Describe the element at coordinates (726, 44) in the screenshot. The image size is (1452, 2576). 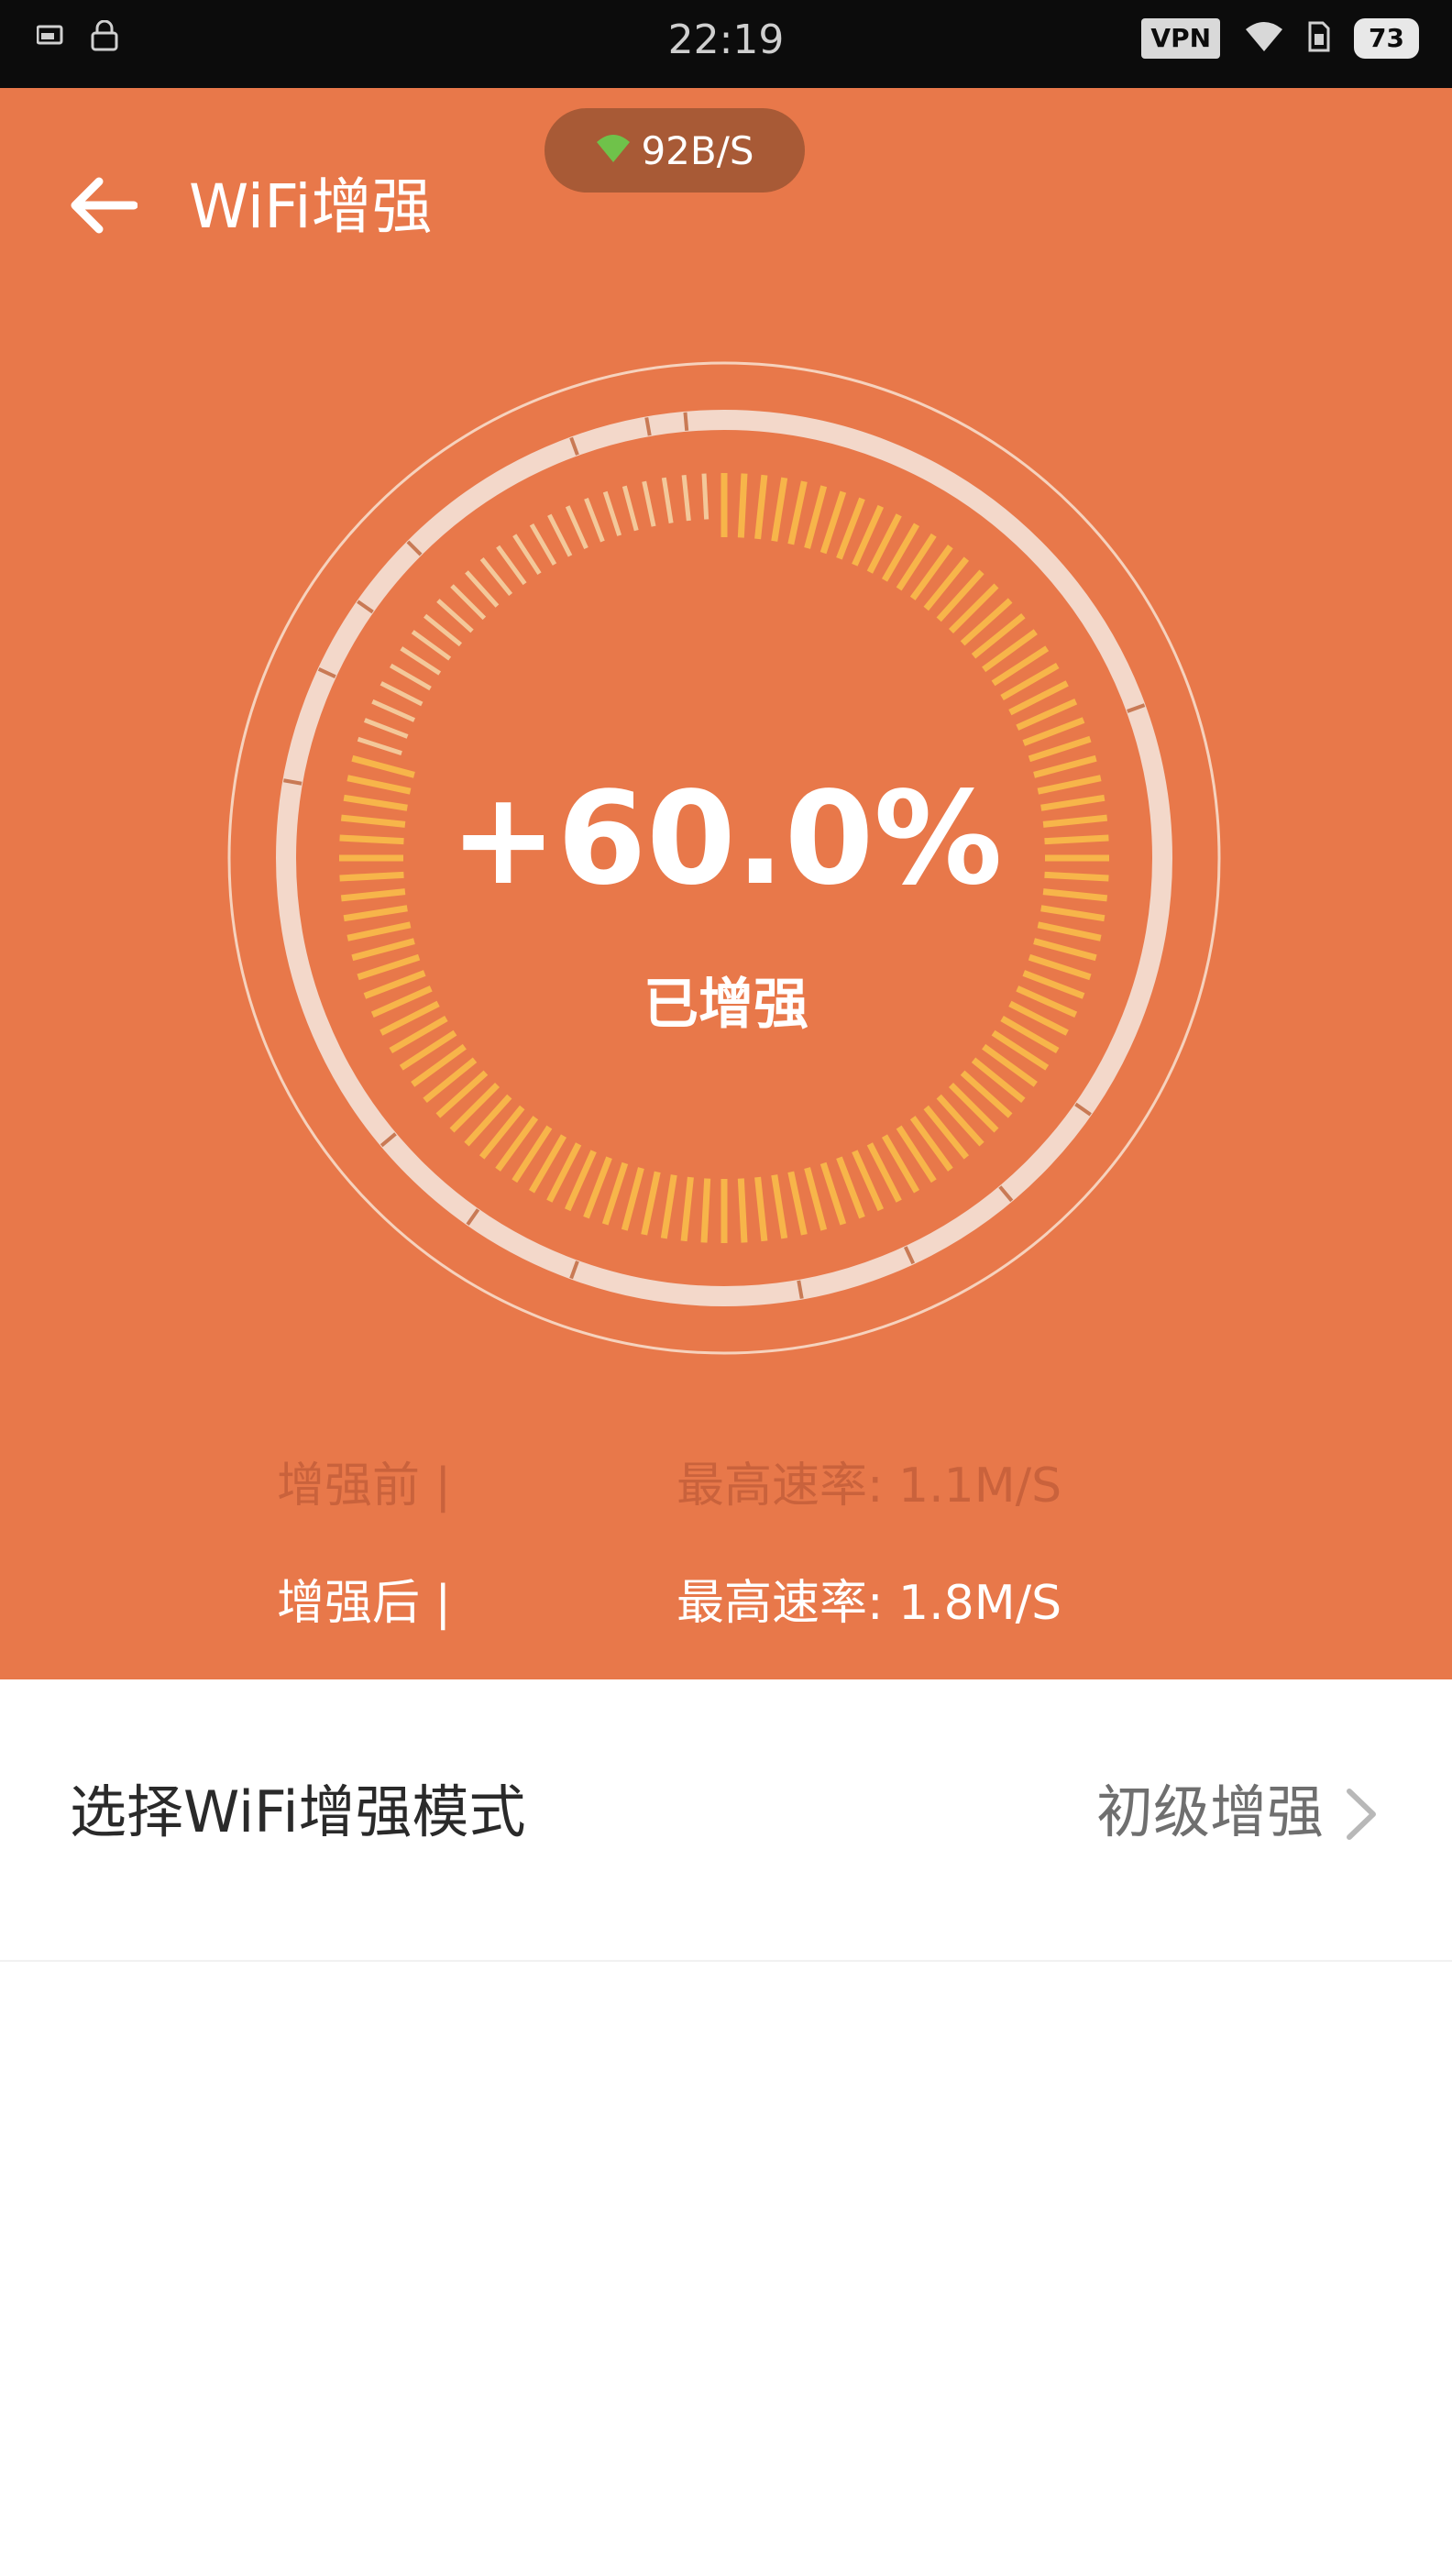
I see `status-bar: 22:19 VPN 73` at that location.